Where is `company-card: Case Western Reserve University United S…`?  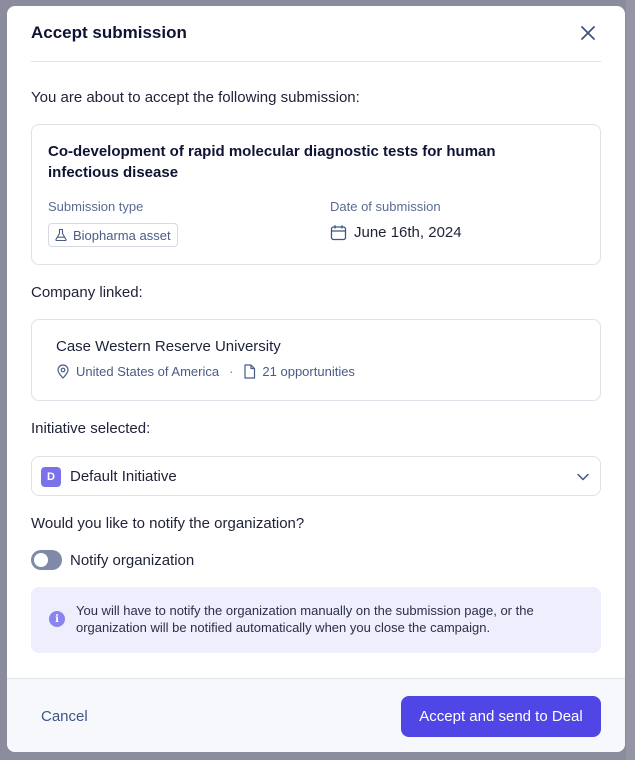
company-card: Case Western Reserve University United S… is located at coordinates (316, 360).